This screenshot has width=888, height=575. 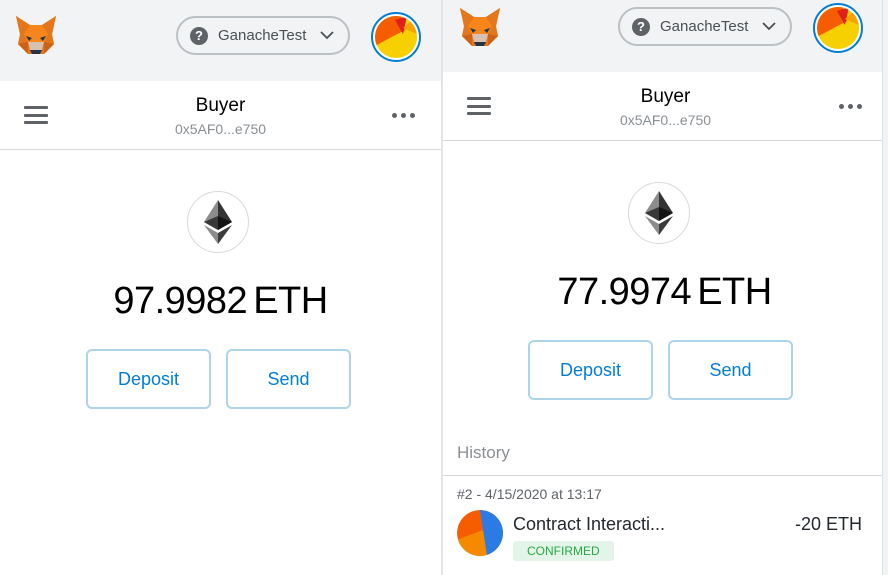 I want to click on balance-display: 77.9974 ETH, so click(x=665, y=292).